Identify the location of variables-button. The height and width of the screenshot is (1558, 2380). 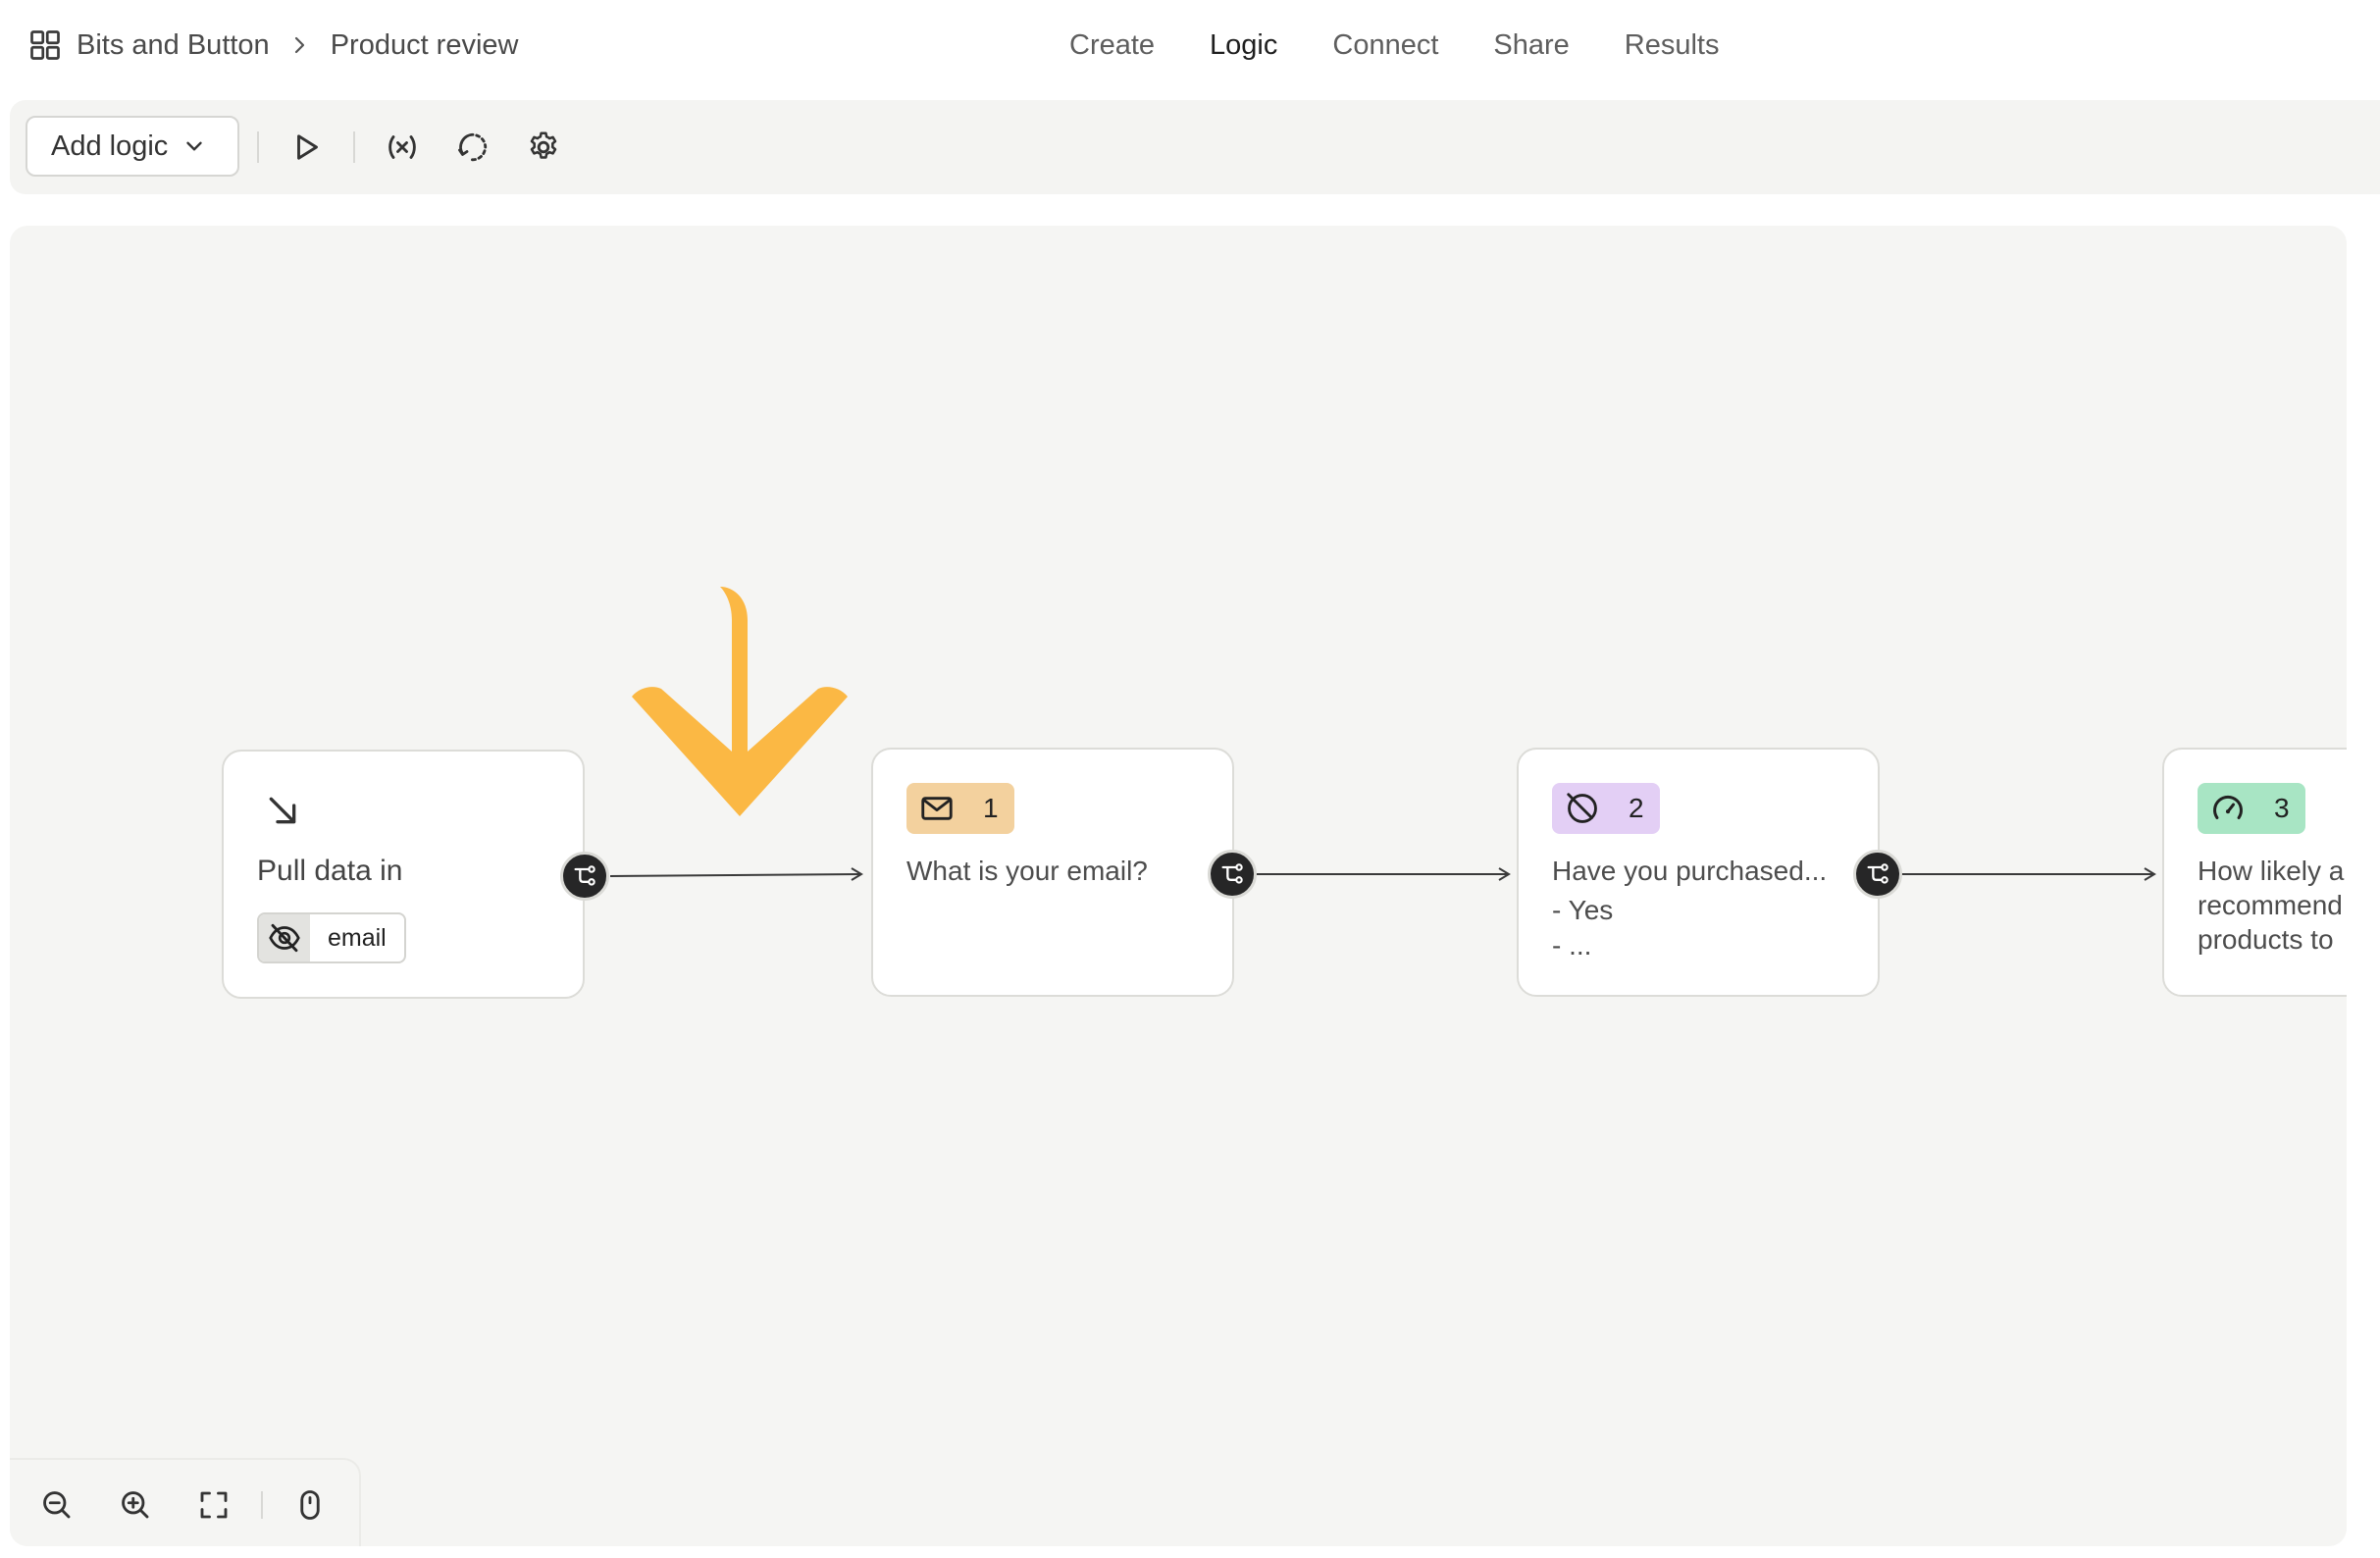
(402, 147).